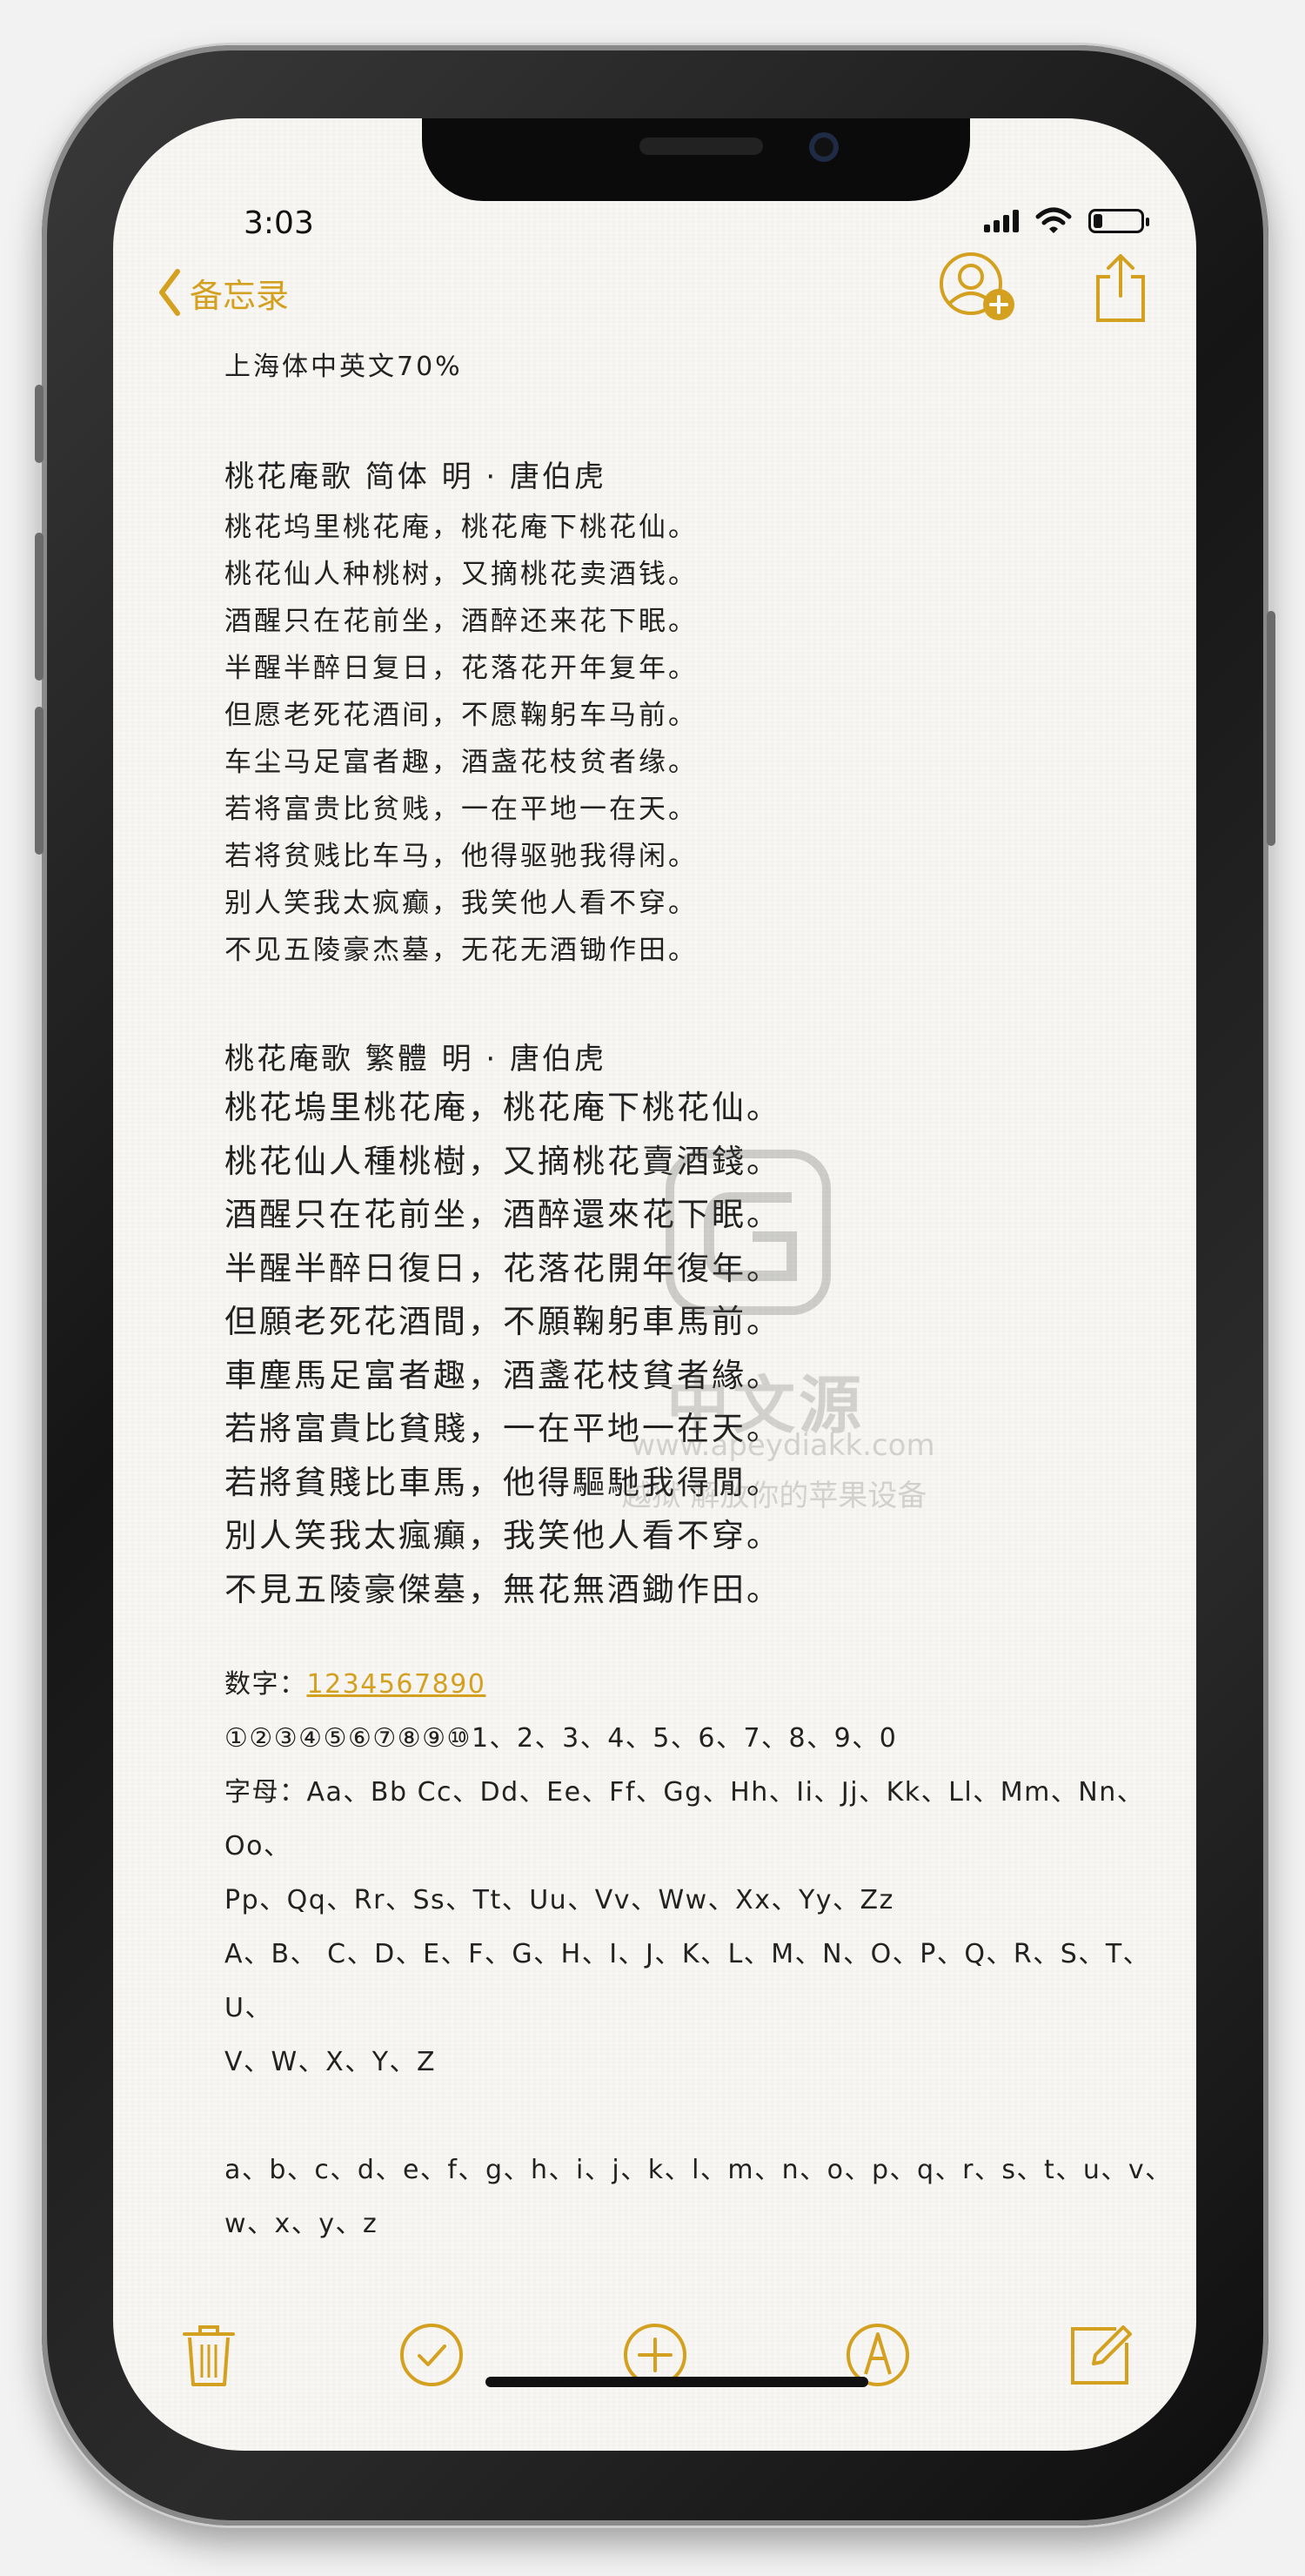 The width and height of the screenshot is (1305, 2576). I want to click on status-time: 3:03, so click(279, 223).